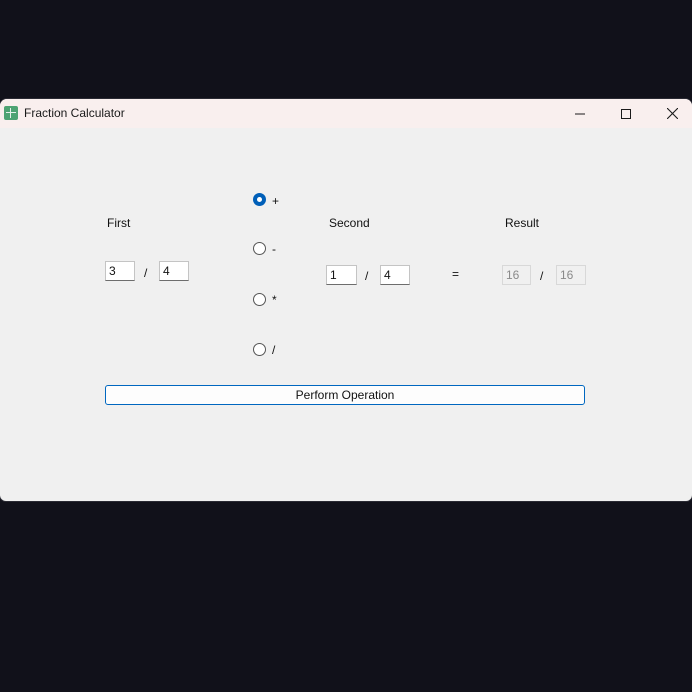 The height and width of the screenshot is (692, 692). What do you see at coordinates (542, 276) in the screenshot?
I see `result-fraction-slash: /` at bounding box center [542, 276].